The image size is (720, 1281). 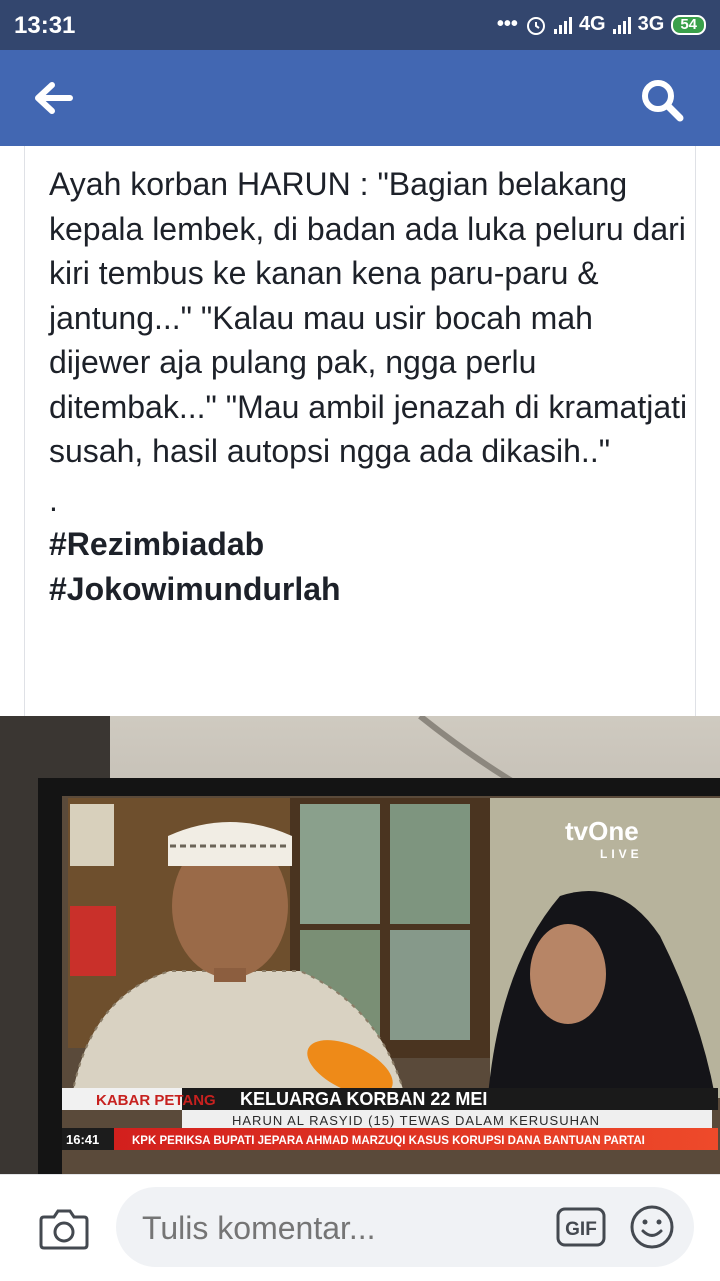 I want to click on notification-dots: •••, so click(x=507, y=24).